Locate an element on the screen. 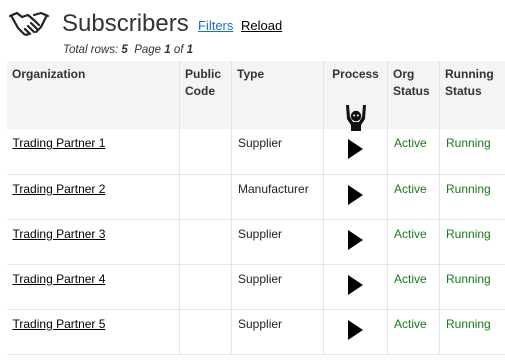 This screenshot has width=505, height=361. column-header-process-label: Process is located at coordinates (355, 74).